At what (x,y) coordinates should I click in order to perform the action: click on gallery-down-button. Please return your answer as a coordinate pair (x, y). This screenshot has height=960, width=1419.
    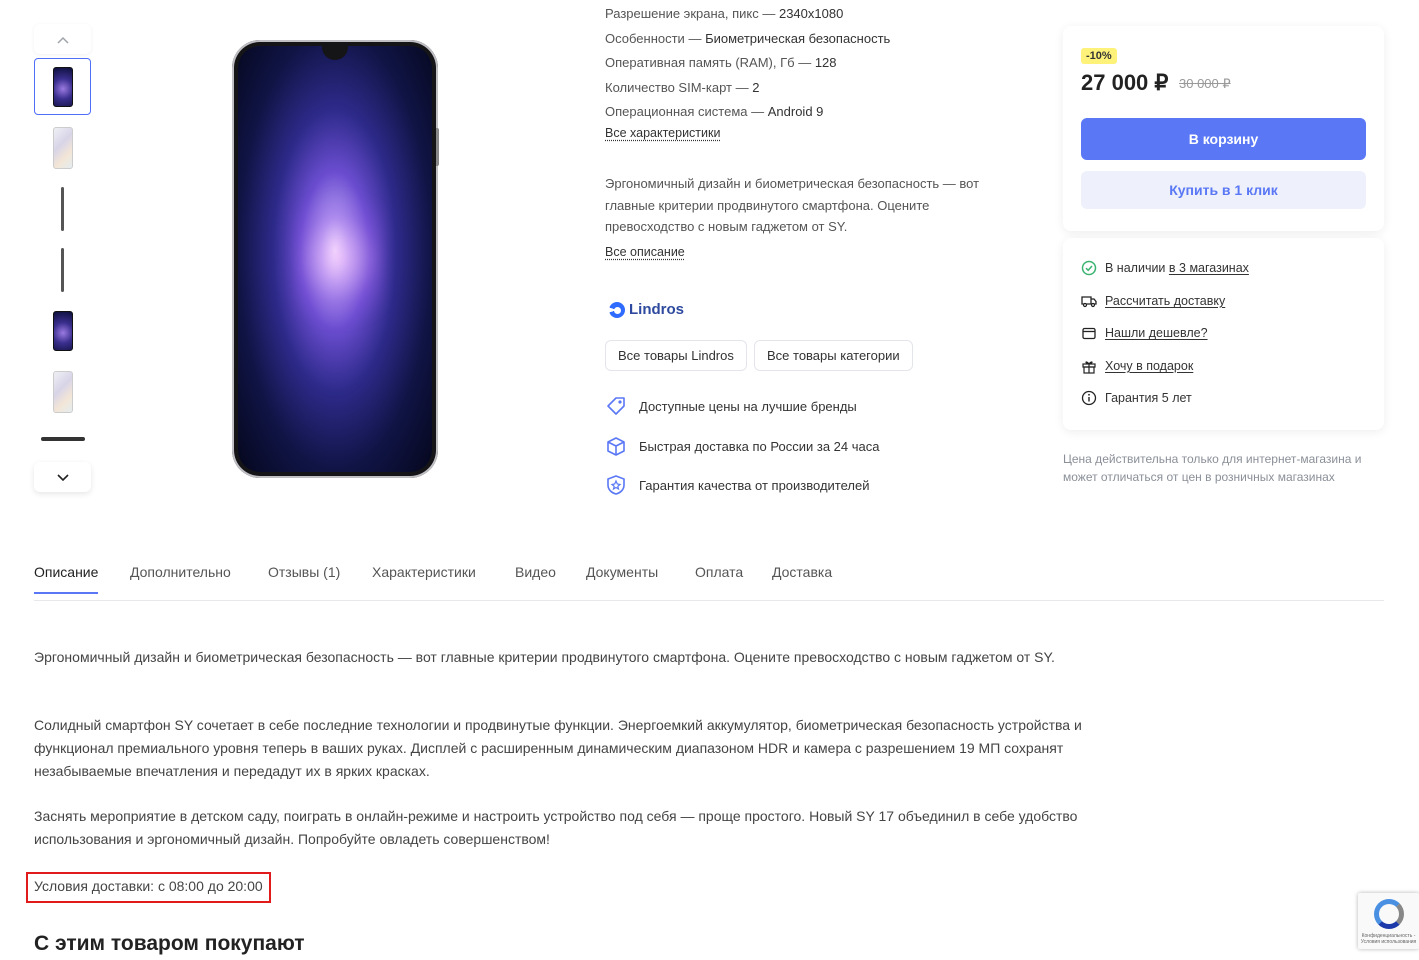
    Looking at the image, I should click on (62, 477).